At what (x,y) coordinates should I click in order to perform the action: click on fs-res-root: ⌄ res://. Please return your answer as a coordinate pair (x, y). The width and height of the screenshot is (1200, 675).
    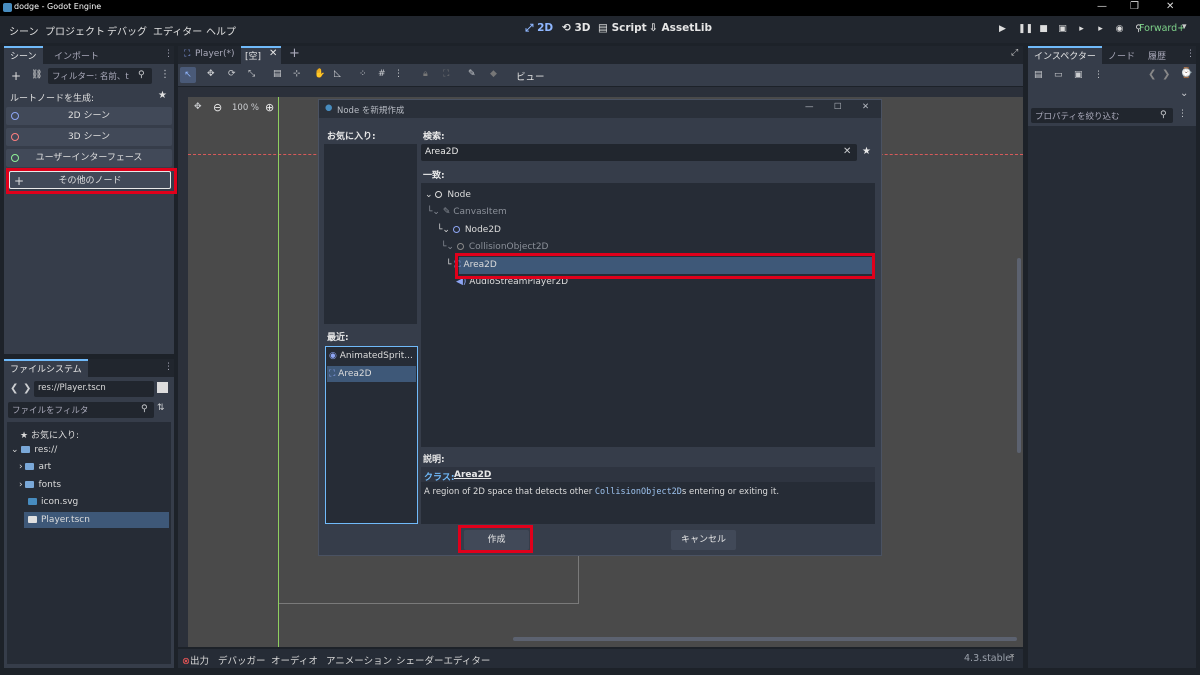
    Looking at the image, I should click on (34, 450).